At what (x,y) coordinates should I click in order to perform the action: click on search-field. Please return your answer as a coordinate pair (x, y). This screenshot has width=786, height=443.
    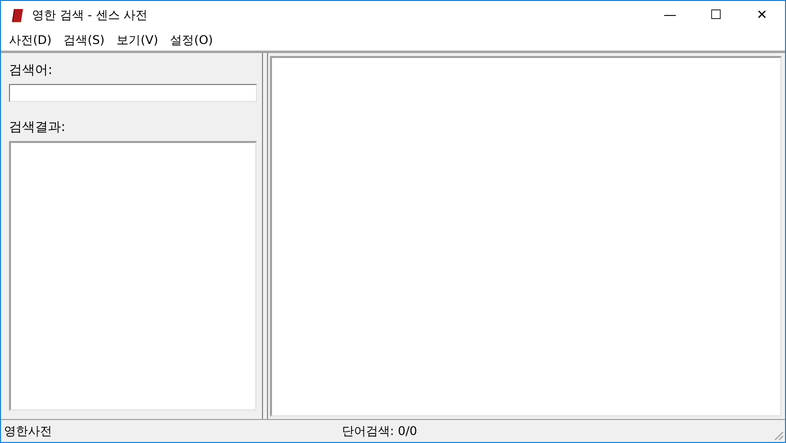
    Looking at the image, I should click on (133, 93).